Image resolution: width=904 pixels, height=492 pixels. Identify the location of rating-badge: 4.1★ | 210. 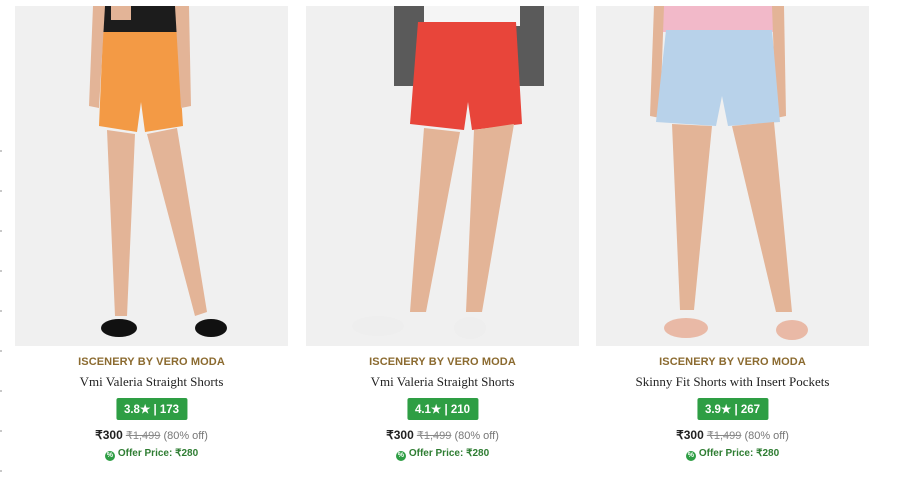
(442, 409).